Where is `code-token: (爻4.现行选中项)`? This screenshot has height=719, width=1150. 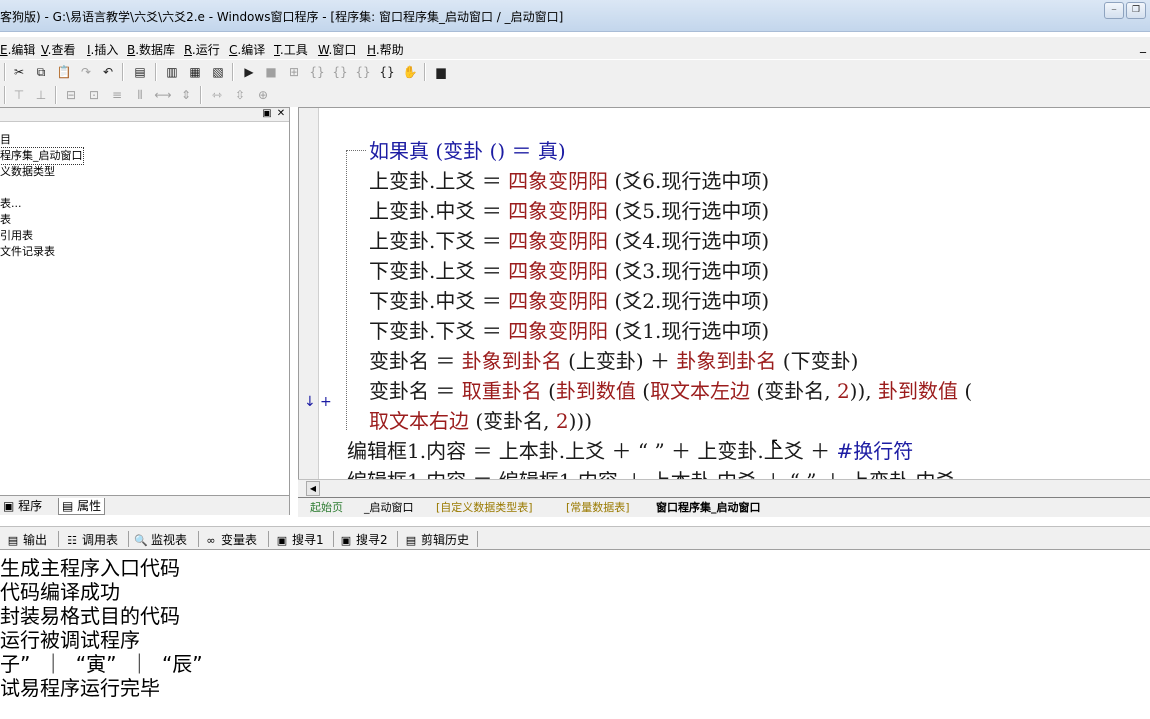 code-token: (爻4.现行选中项) is located at coordinates (689, 241).